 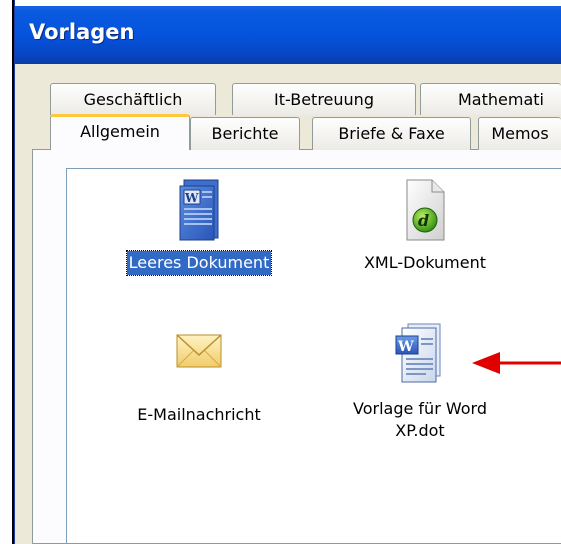 I want to click on tab-mathematik: Mathemati, so click(x=490, y=99).